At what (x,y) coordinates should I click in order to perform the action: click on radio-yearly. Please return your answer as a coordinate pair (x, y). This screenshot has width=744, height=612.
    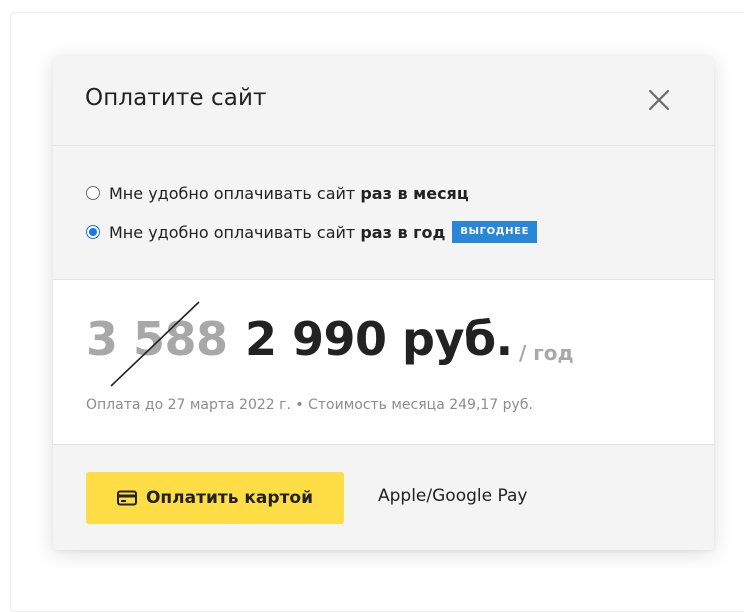
    Looking at the image, I should click on (93, 232).